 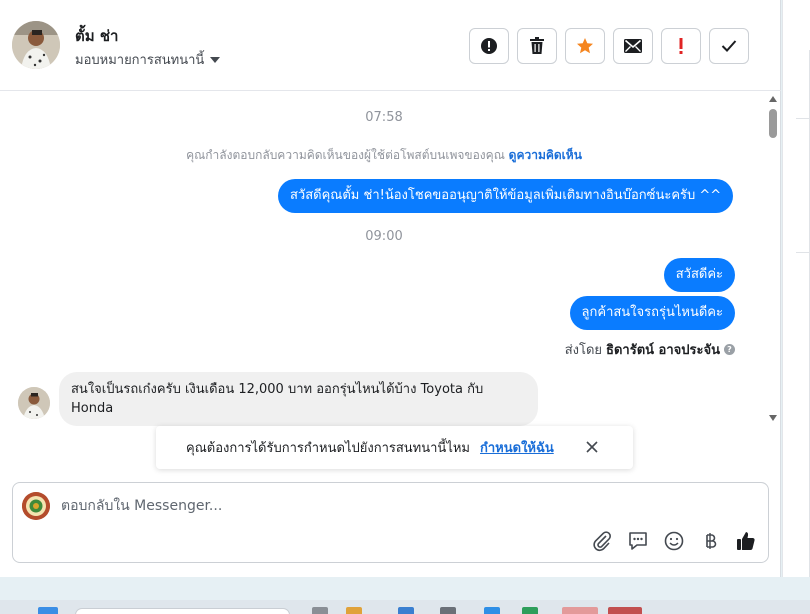 I want to click on conversation-header: ตั้ม ช่า มอบหมายการสนทนานี้, so click(x=390, y=45).